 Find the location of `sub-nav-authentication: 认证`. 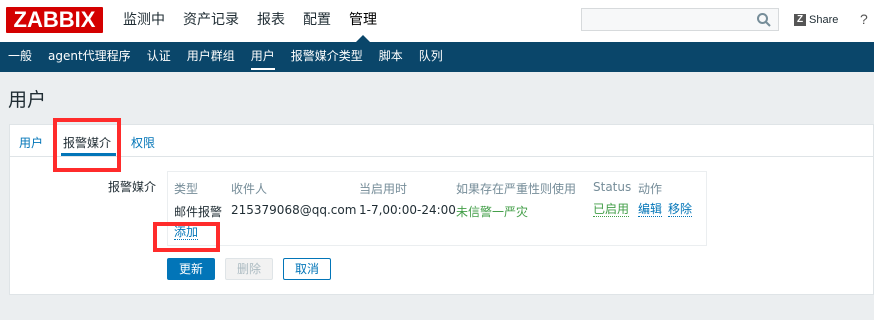

sub-nav-authentication: 认证 is located at coordinates (159, 57).